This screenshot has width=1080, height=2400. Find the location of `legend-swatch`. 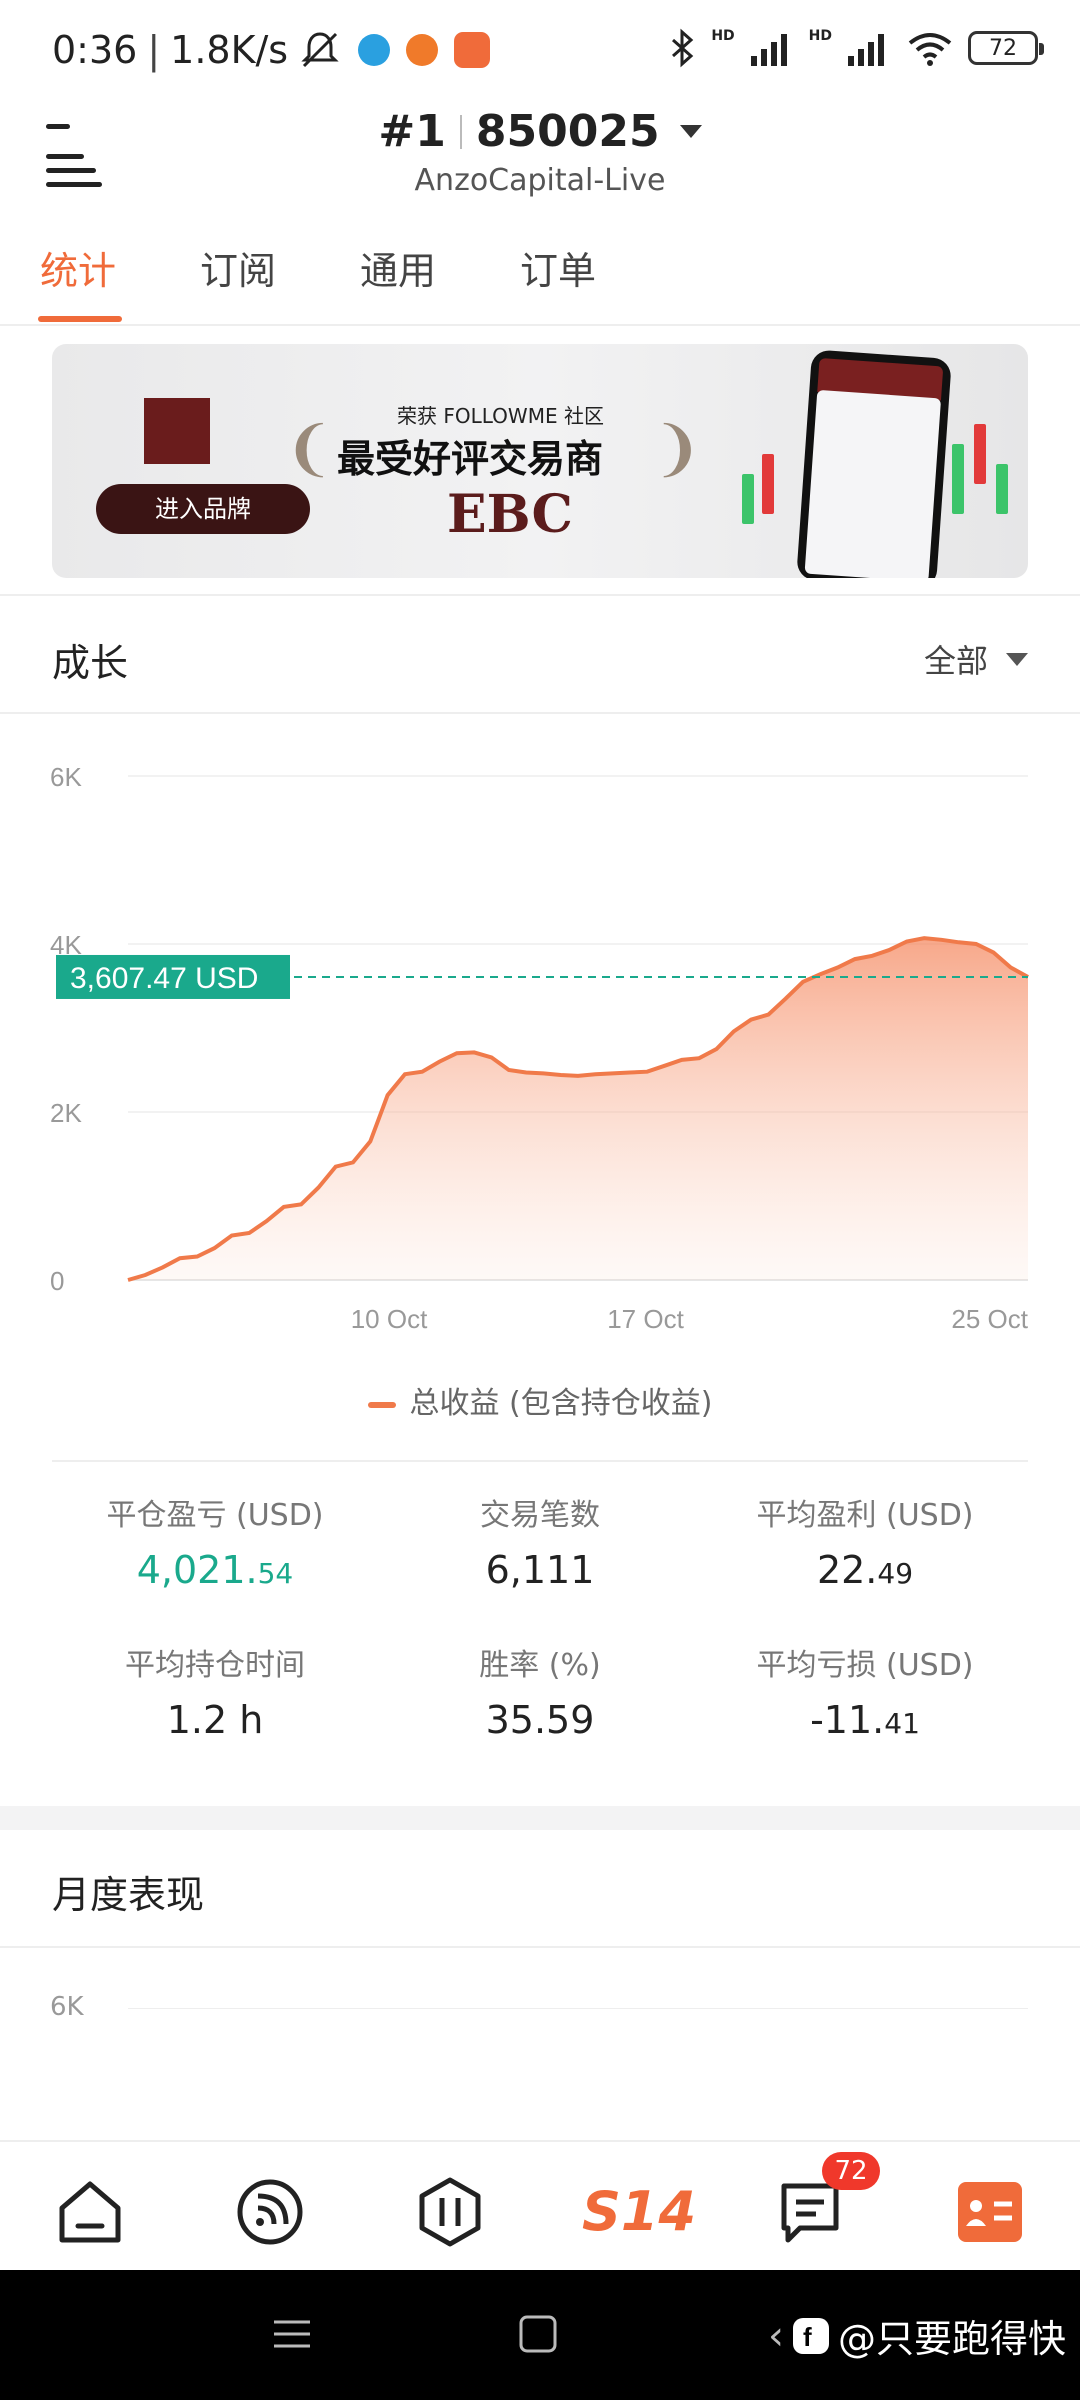

legend-swatch is located at coordinates (381, 1404).